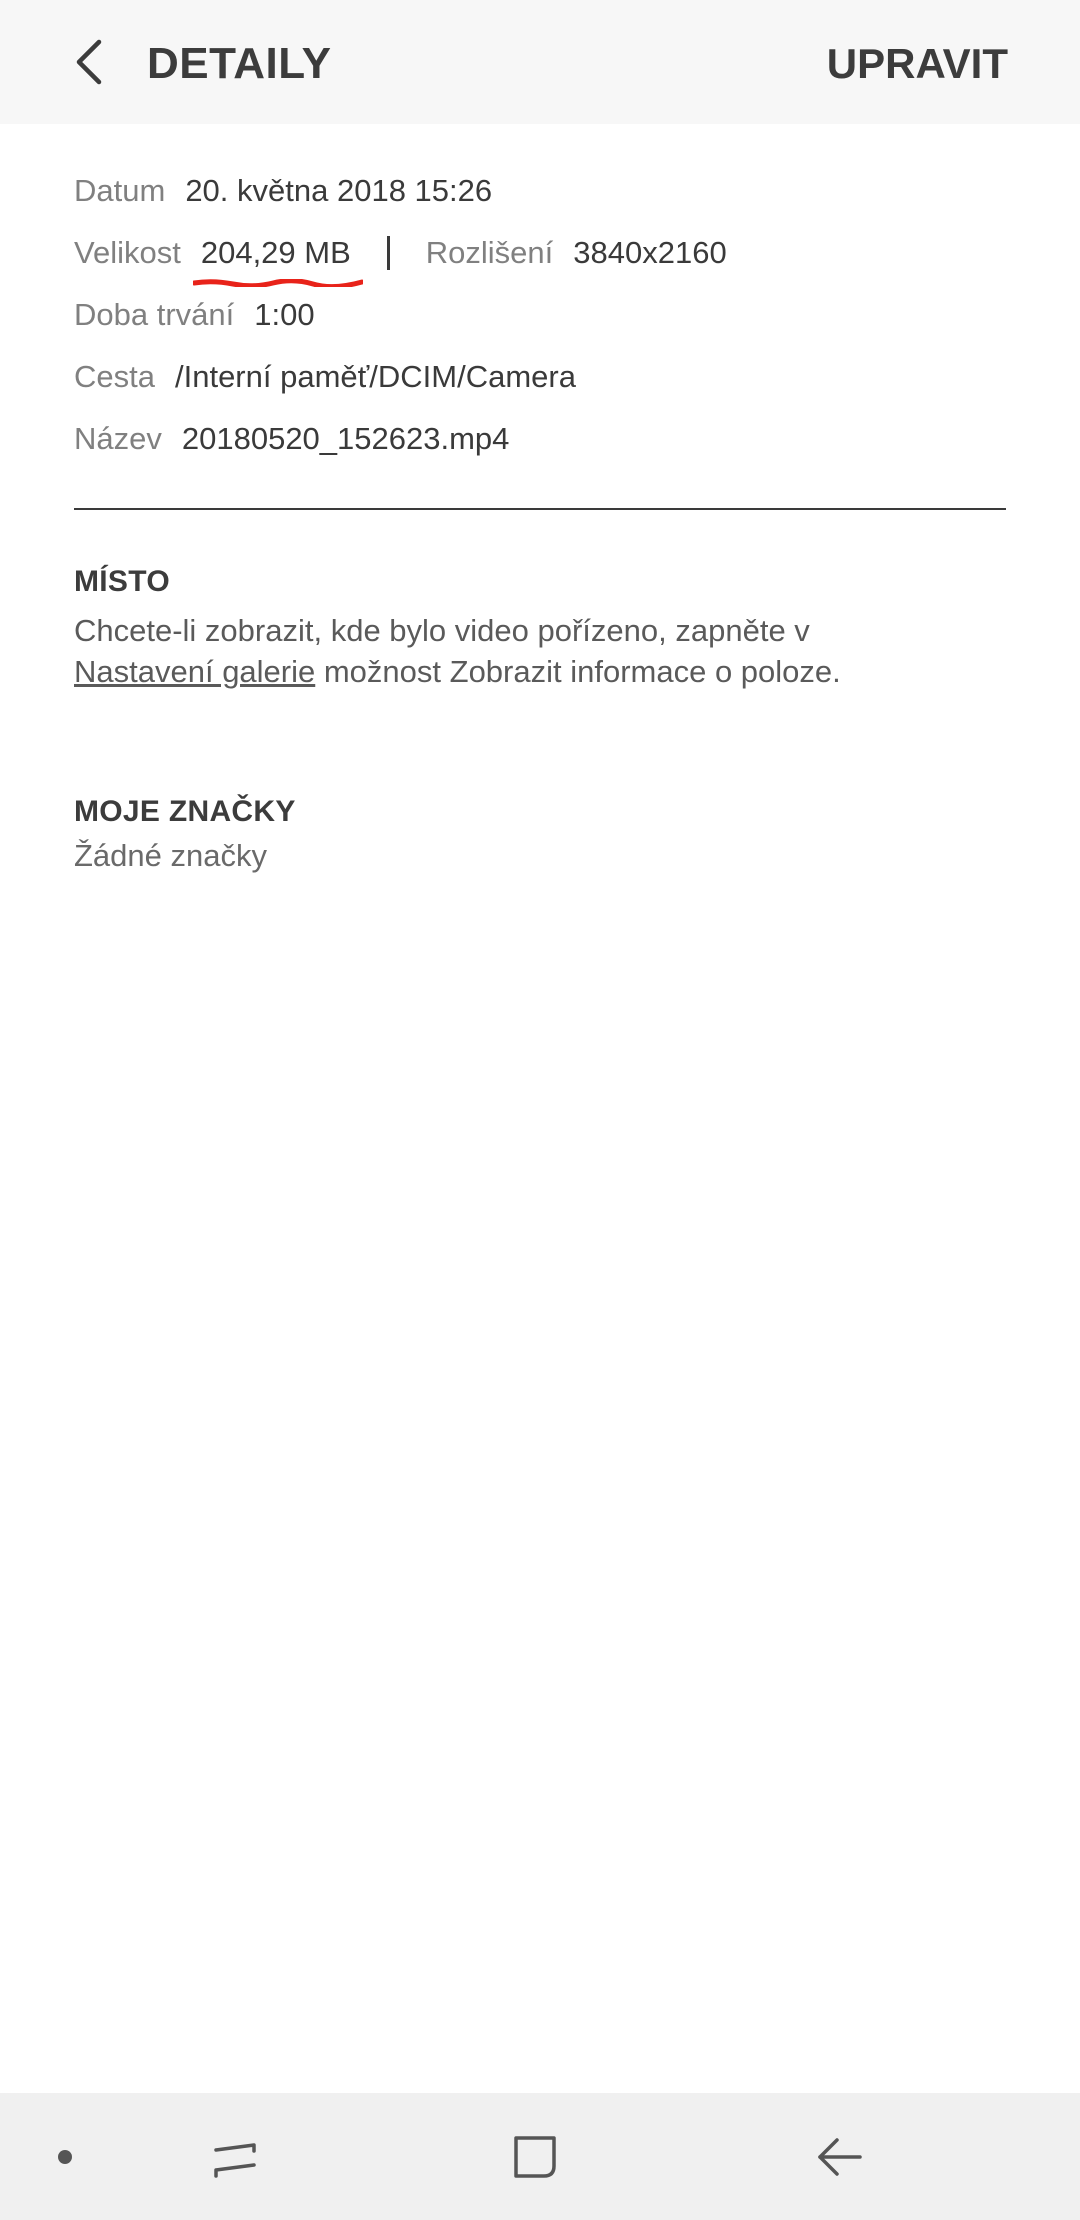 The image size is (1080, 2220). Describe the element at coordinates (578, 671) in the screenshot. I see `location-text-after: možnost Zobrazit informace o poloze.` at that location.